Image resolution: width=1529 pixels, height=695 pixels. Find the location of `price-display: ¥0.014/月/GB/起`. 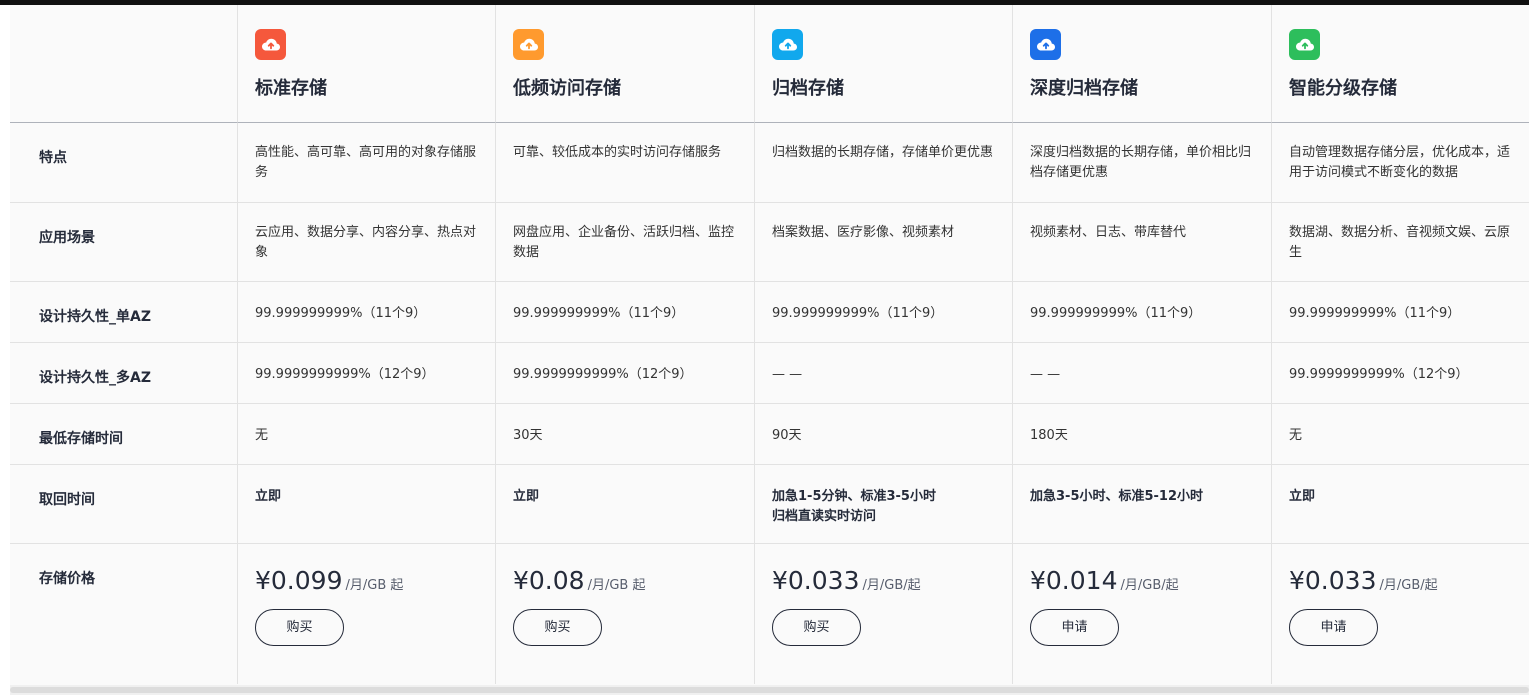

price-display: ¥0.014/月/GB/起 is located at coordinates (1150, 580).